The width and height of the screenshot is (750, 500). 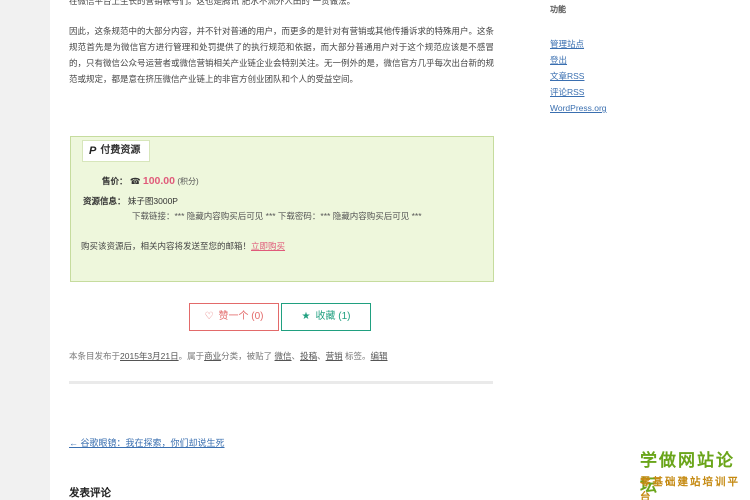 What do you see at coordinates (308, 356) in the screenshot?
I see `tag-link-tougao: 投稿` at bounding box center [308, 356].